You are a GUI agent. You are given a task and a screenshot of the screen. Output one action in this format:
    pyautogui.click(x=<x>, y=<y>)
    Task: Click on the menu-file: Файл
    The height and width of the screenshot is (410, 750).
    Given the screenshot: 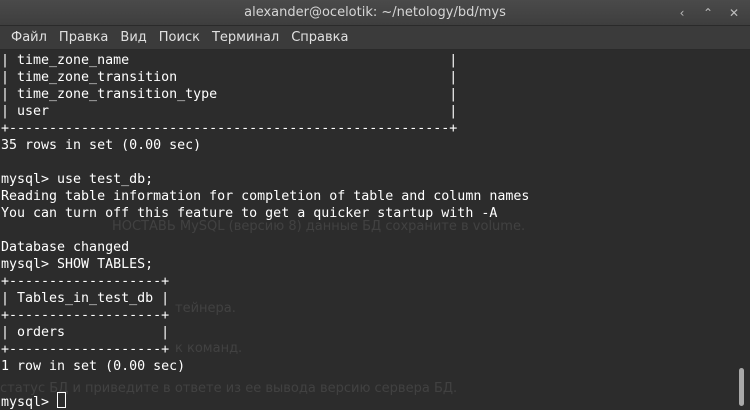 What is the action you would take?
    pyautogui.click(x=29, y=37)
    